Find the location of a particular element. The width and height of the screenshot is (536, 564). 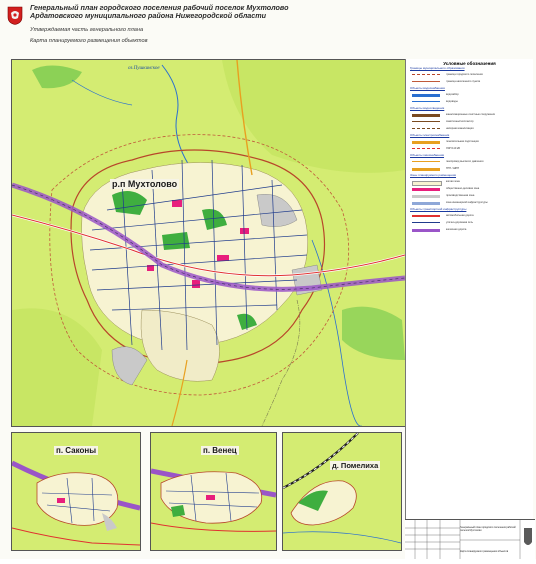

legend-item: автомобильная дорога is located at coordinates (469, 216).